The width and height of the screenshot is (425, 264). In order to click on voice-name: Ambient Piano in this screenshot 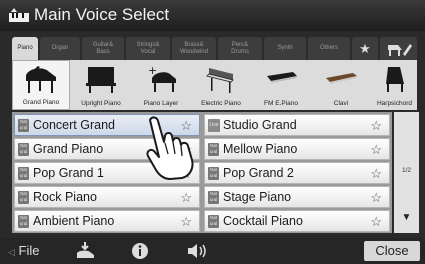, I will do `click(74, 221)`.